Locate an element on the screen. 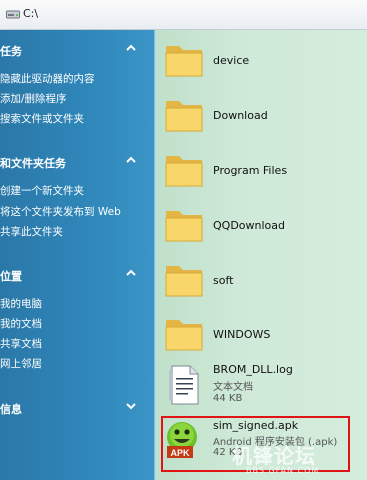 This screenshot has width=367, height=480. watermark-url: BBS.GFAN.COM is located at coordinates (283, 470).